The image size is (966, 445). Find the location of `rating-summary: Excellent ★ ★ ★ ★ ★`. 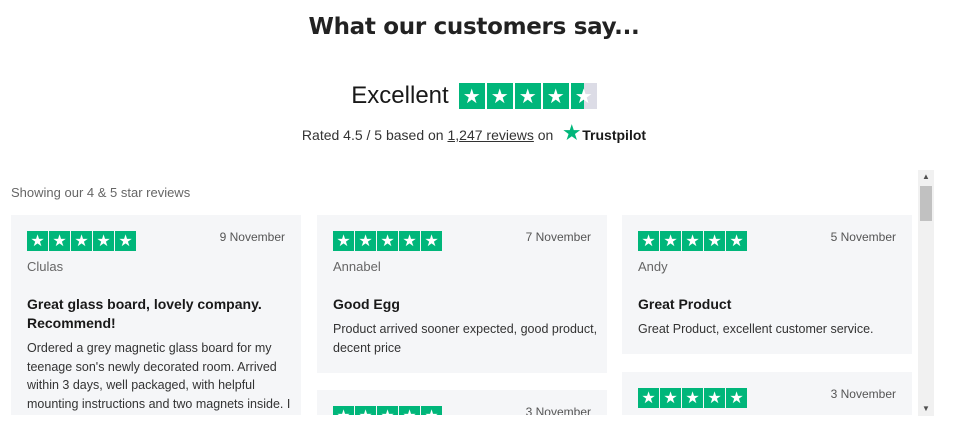

rating-summary: Excellent ★ ★ ★ ★ ★ is located at coordinates (474, 96).